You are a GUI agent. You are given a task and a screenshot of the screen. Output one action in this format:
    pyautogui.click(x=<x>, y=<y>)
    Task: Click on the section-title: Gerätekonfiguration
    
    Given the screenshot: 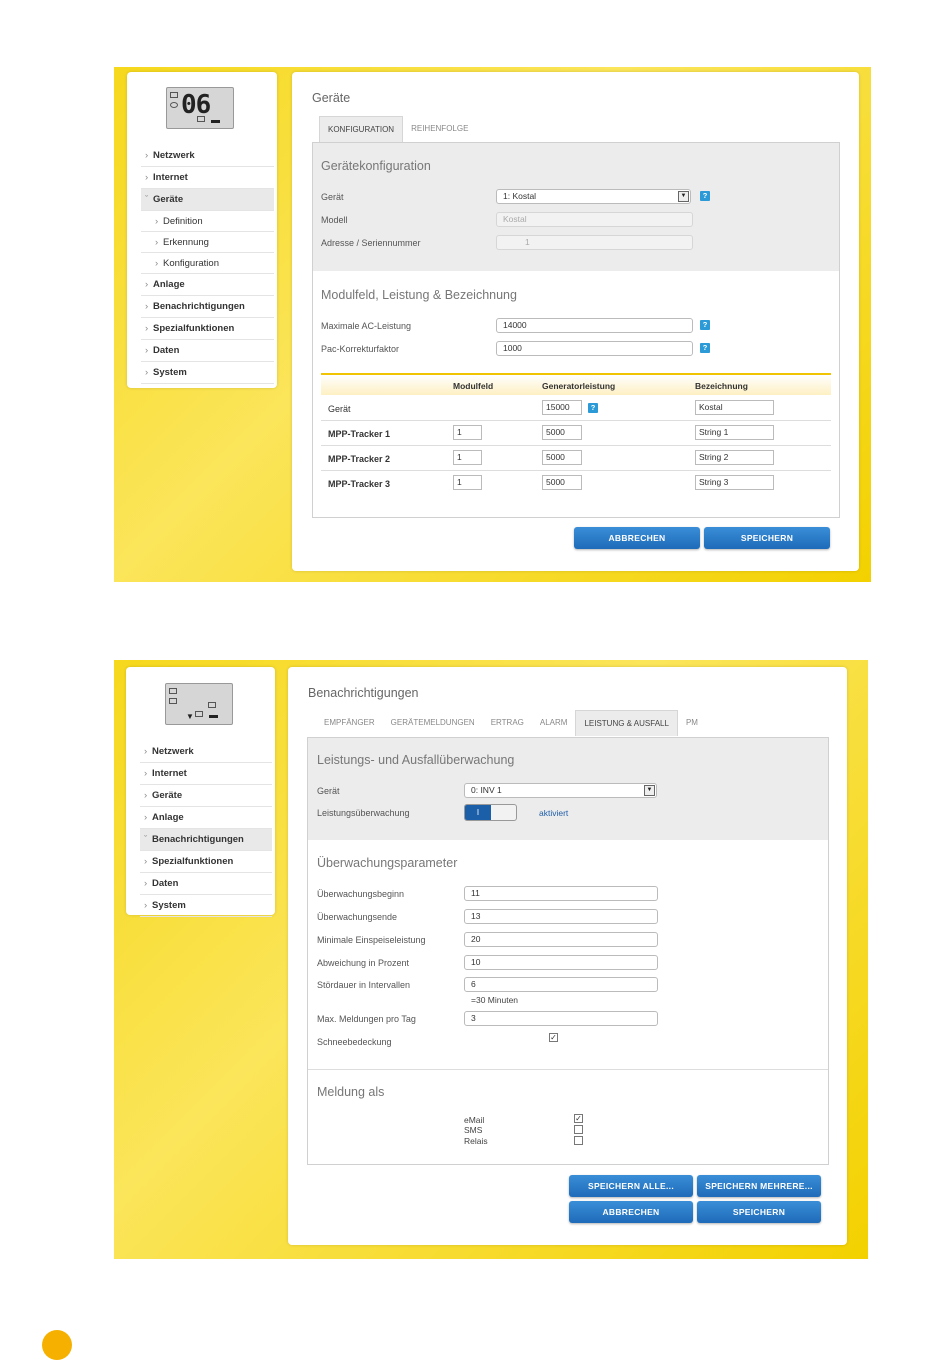 What is the action you would take?
    pyautogui.click(x=376, y=166)
    